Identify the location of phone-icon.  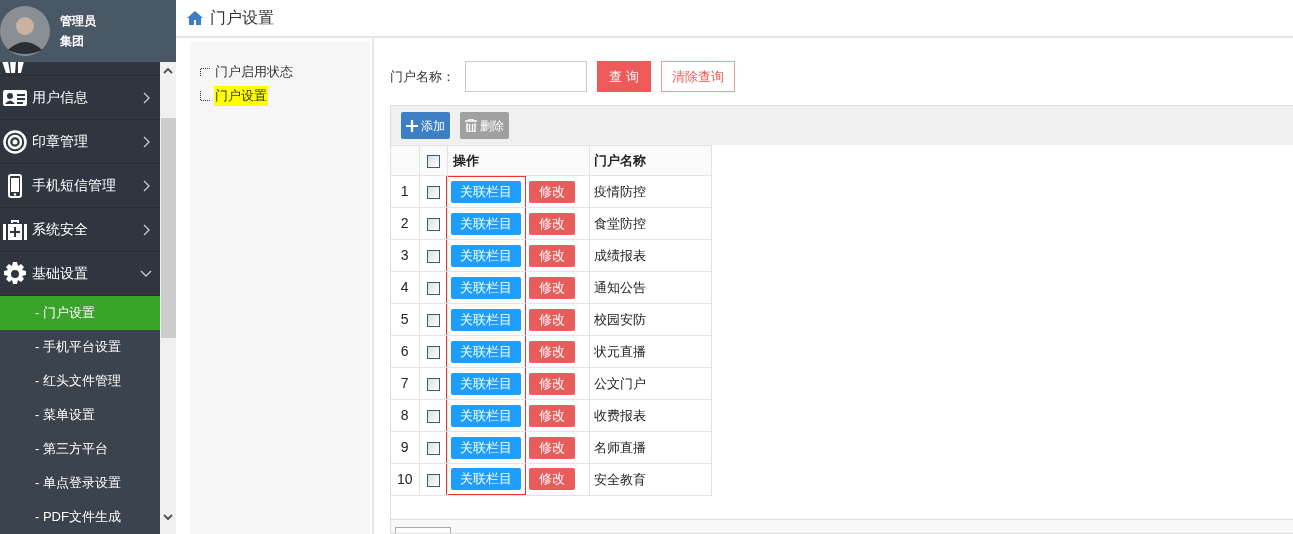
(15, 185).